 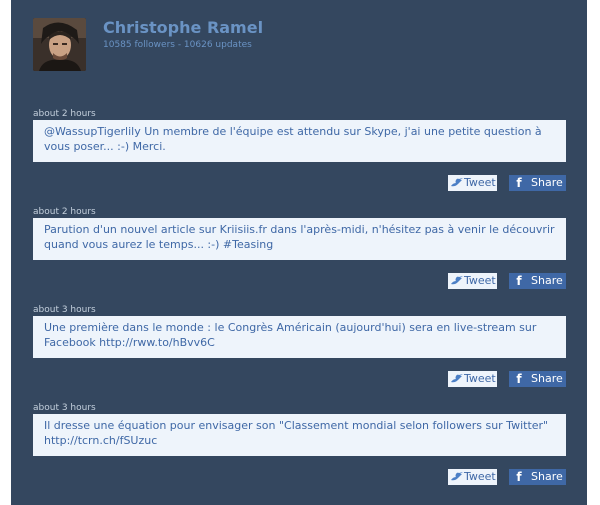 I want to click on avatar-photo-icon, so click(x=59, y=44).